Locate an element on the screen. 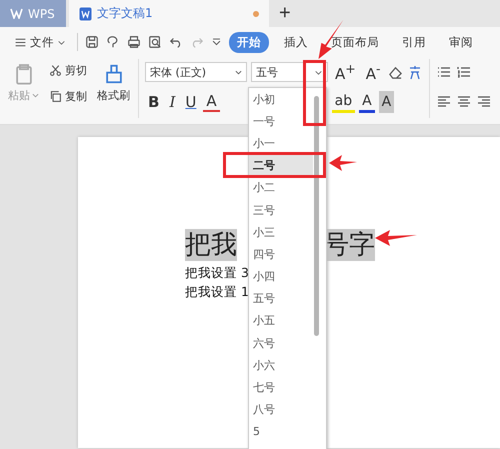 This screenshot has width=500, height=449. new-tab-button: + is located at coordinates (285, 13).